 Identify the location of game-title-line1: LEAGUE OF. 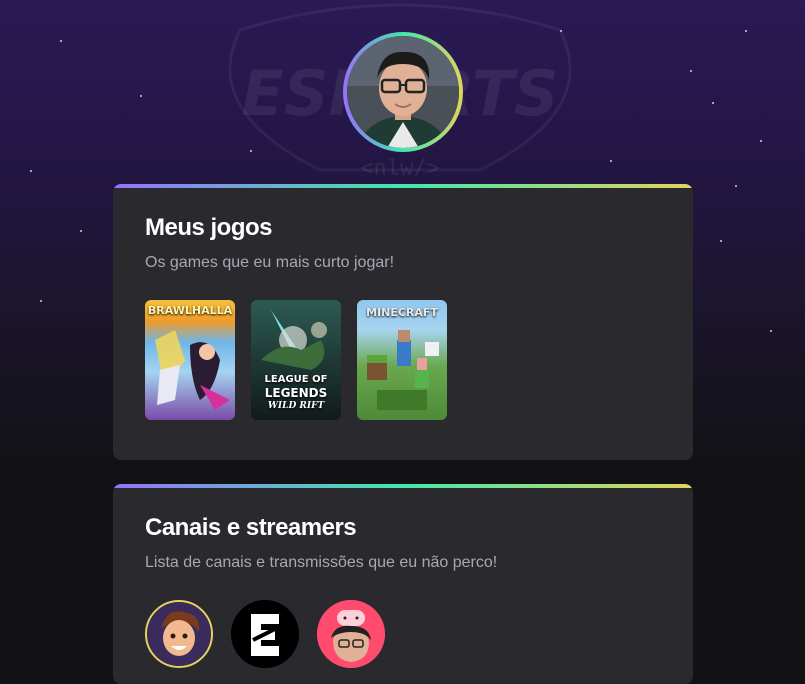
(296, 379).